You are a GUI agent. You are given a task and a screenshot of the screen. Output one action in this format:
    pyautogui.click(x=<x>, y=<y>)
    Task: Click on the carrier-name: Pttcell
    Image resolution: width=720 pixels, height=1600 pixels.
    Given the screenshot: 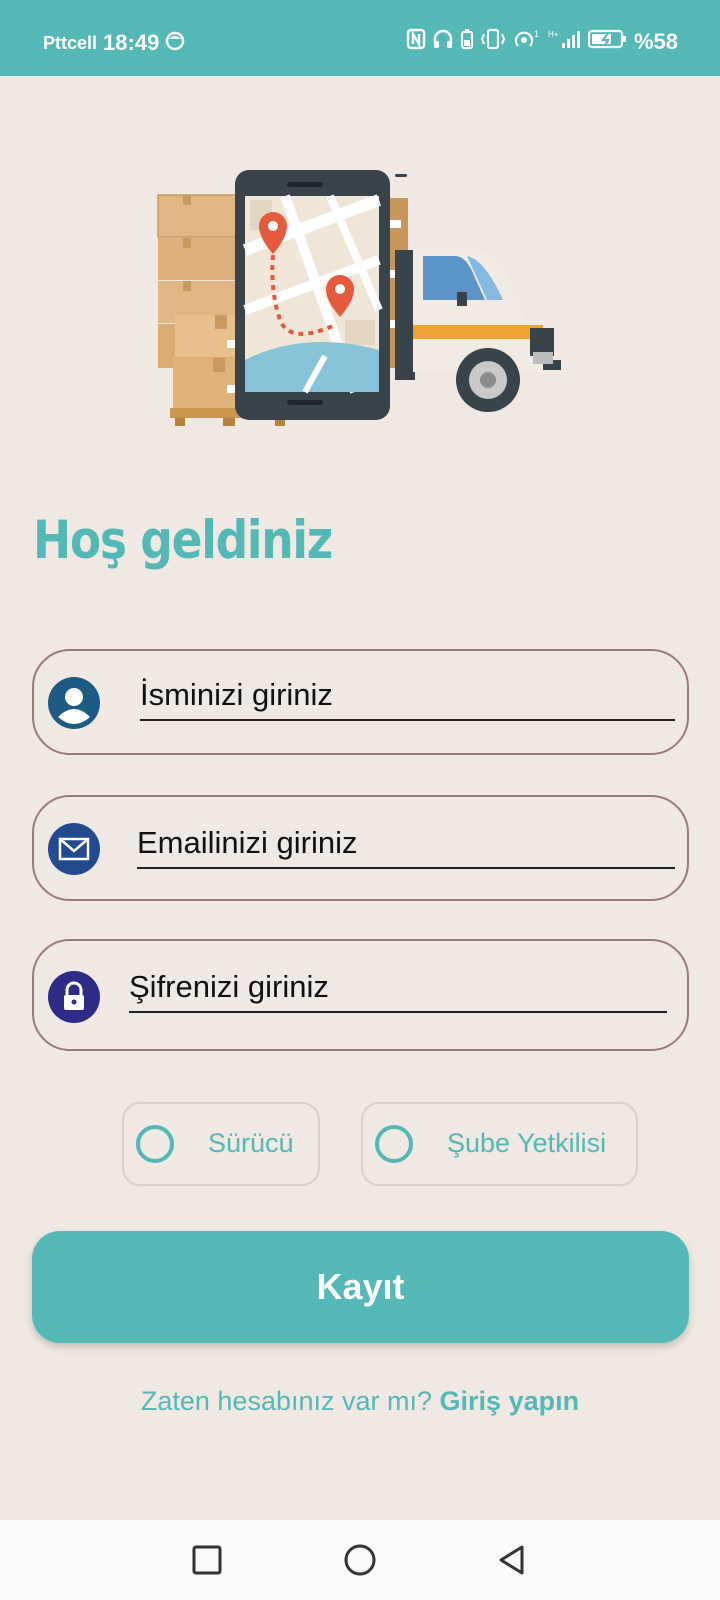 What is the action you would take?
    pyautogui.click(x=70, y=42)
    